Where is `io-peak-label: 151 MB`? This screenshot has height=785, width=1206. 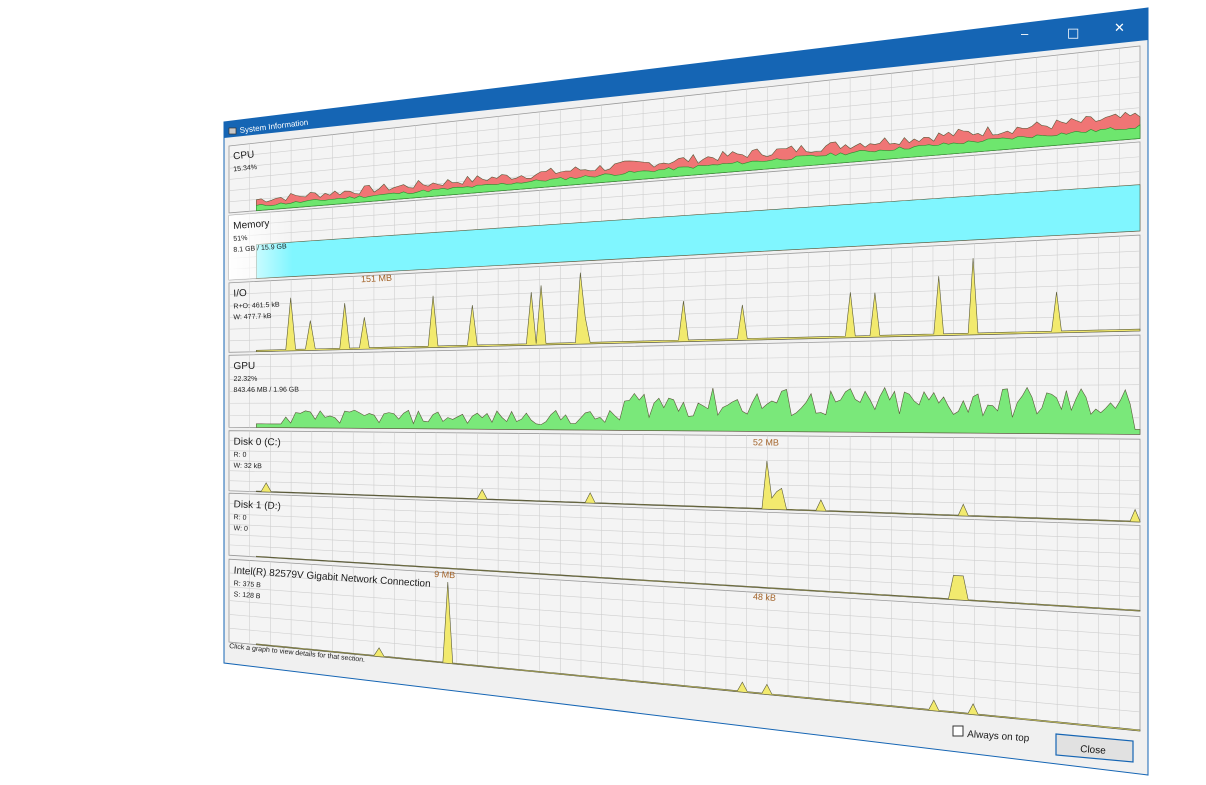
io-peak-label: 151 MB is located at coordinates (376, 279).